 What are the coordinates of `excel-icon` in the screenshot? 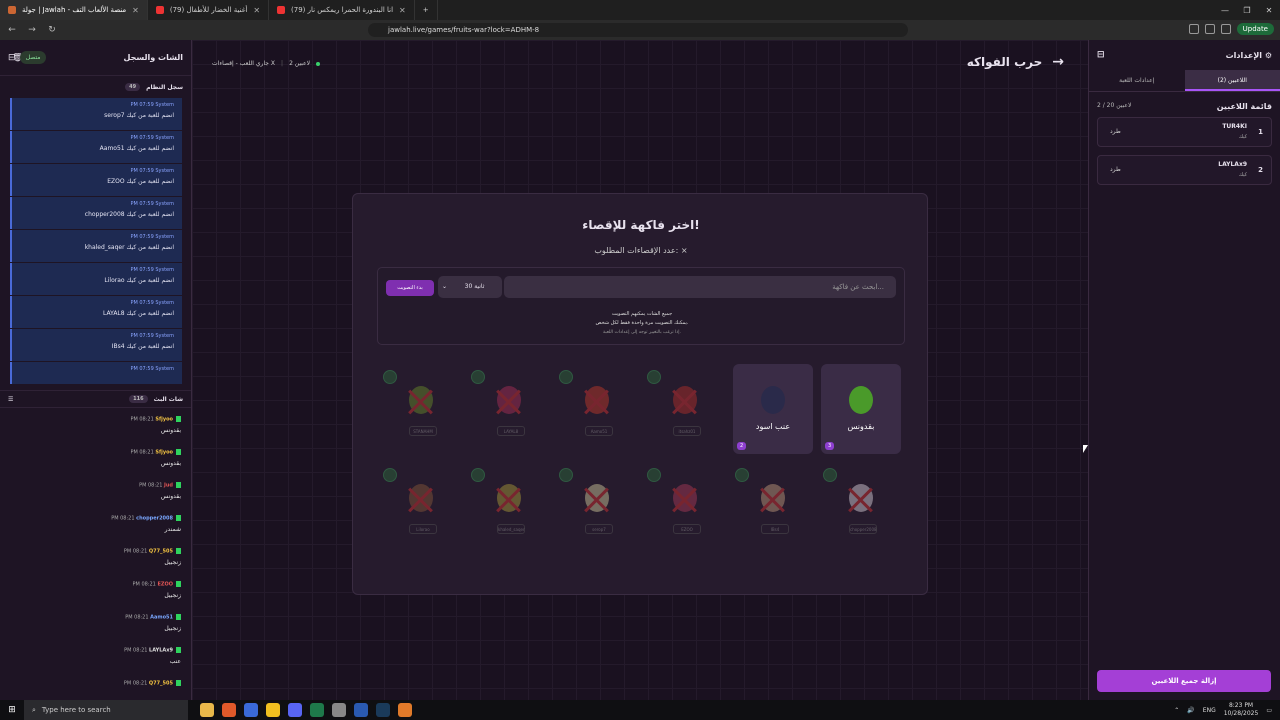 It's located at (317, 710).